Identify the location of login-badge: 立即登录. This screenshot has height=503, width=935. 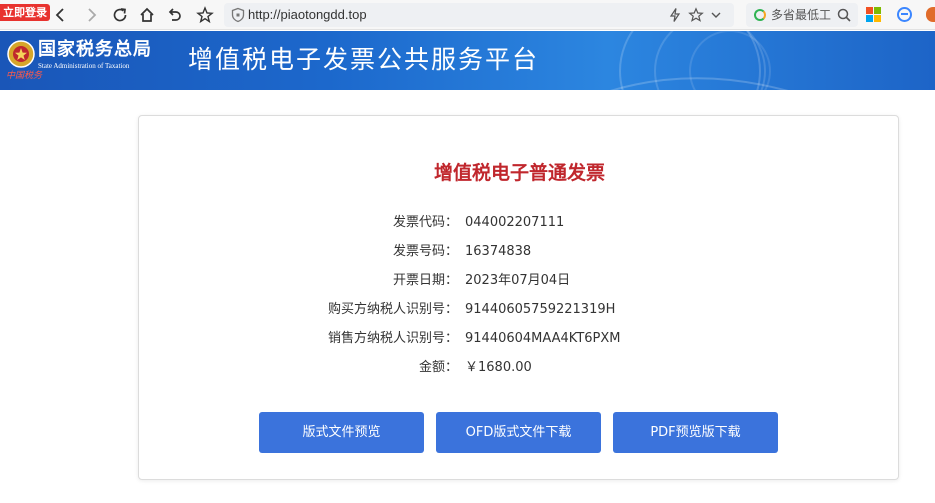
(25, 12).